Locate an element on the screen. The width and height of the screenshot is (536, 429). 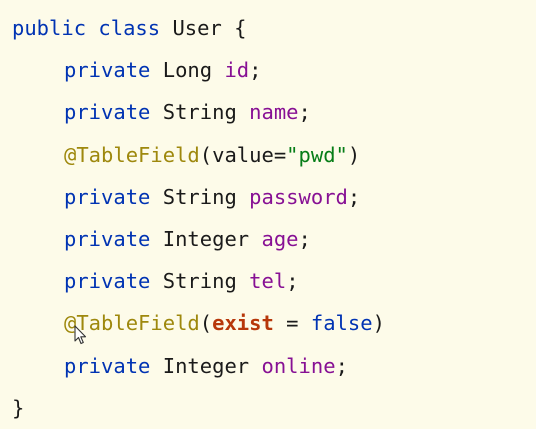
code-token: online is located at coordinates (298, 365).